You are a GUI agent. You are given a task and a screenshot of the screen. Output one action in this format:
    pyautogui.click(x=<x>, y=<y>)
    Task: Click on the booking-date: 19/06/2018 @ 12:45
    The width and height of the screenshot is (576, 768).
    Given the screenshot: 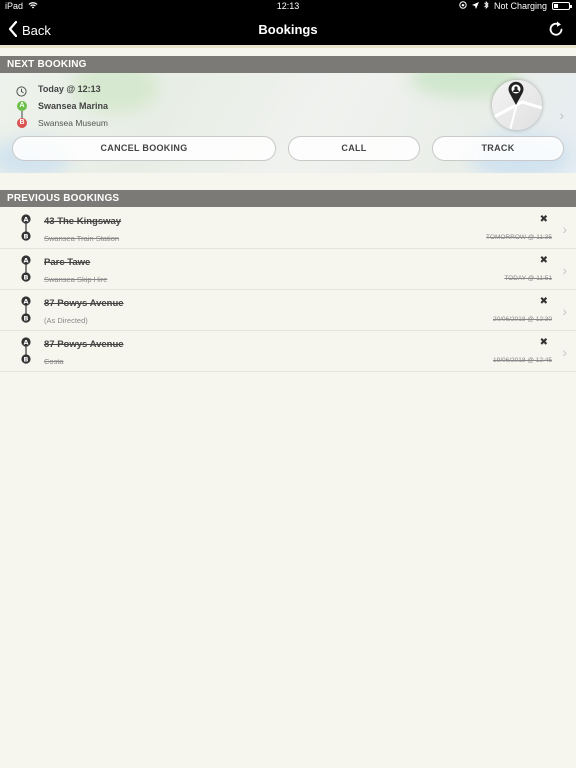 What is the action you would take?
    pyautogui.click(x=522, y=360)
    